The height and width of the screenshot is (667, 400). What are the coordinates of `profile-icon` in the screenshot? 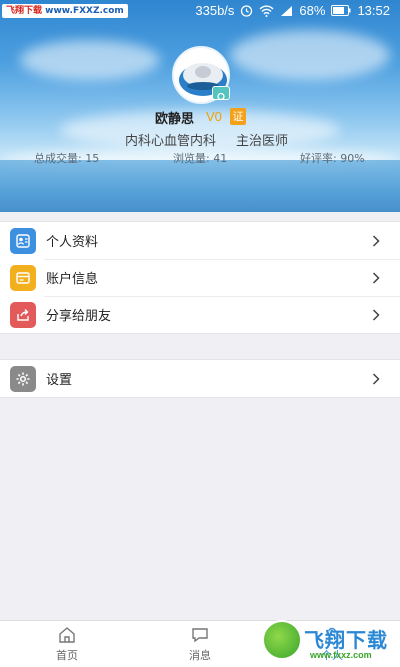 It's located at (23, 240).